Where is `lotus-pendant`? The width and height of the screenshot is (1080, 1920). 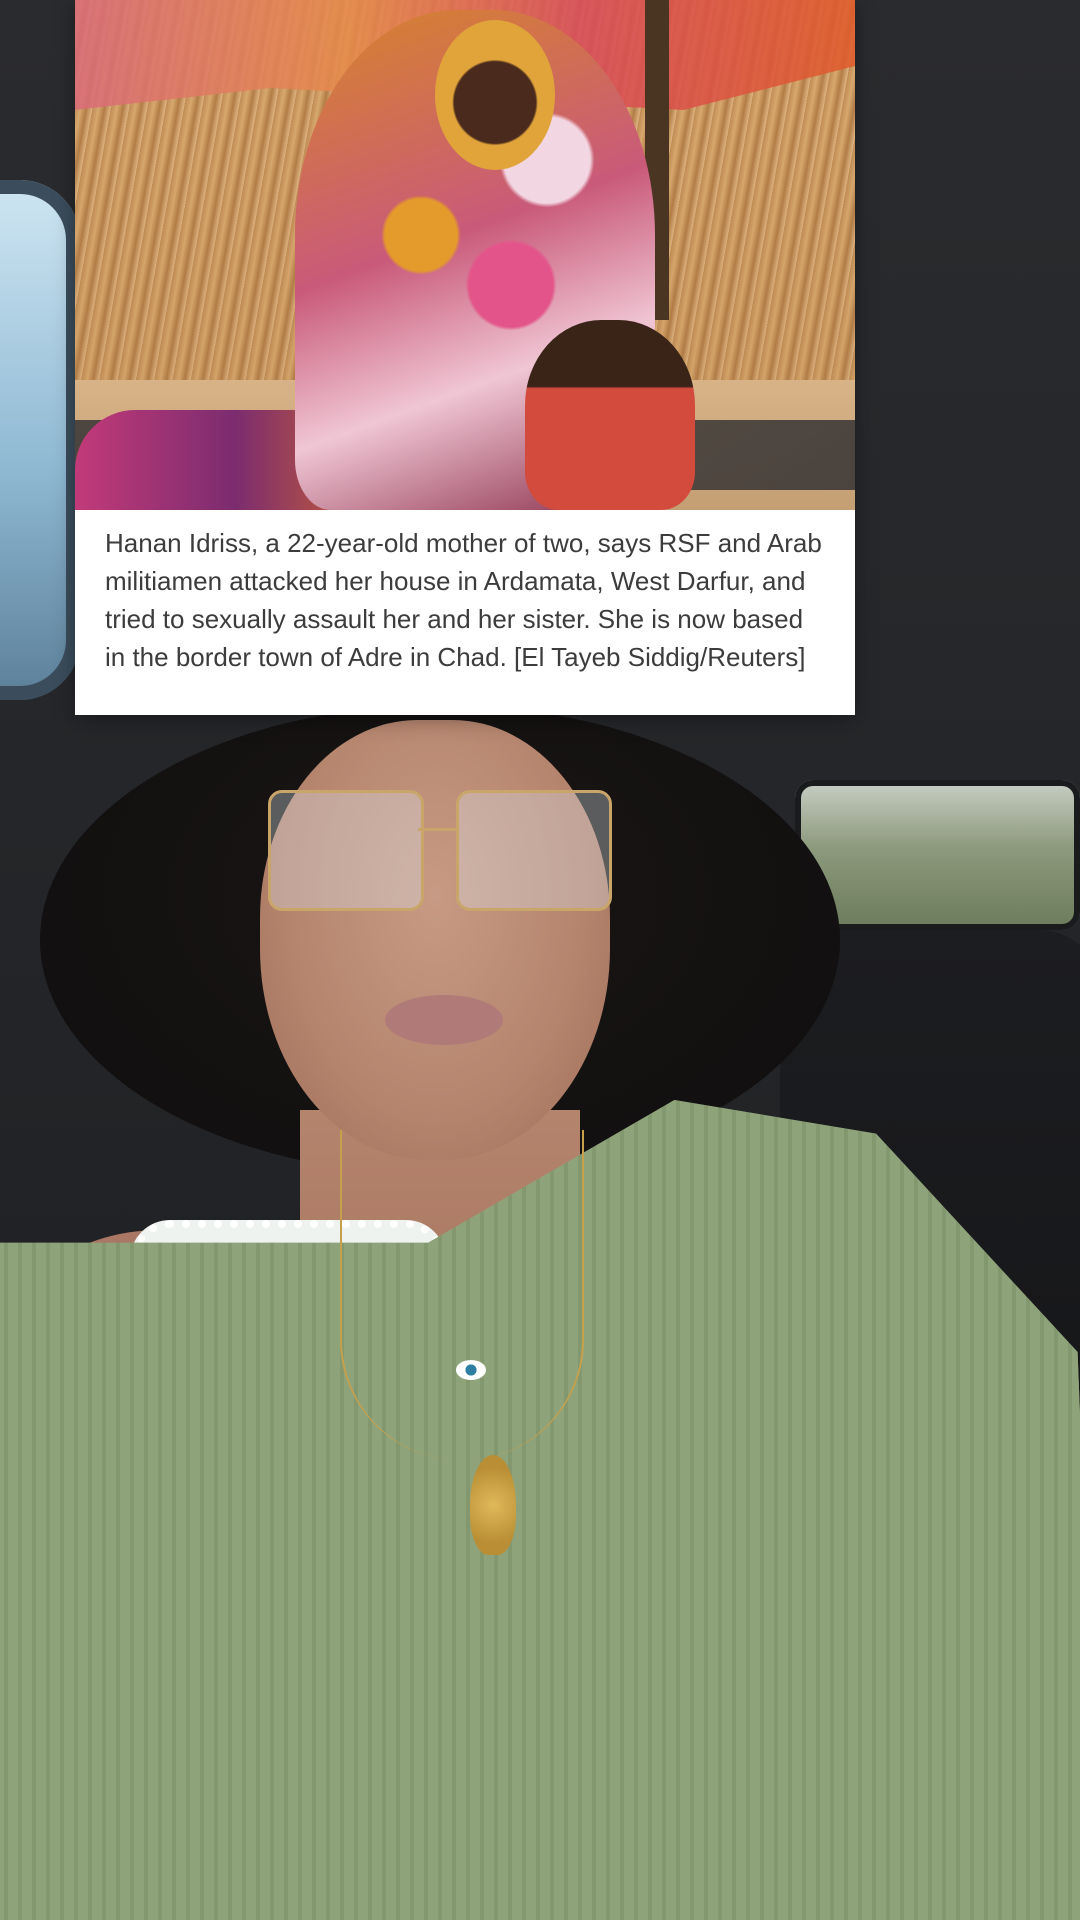 lotus-pendant is located at coordinates (493, 1505).